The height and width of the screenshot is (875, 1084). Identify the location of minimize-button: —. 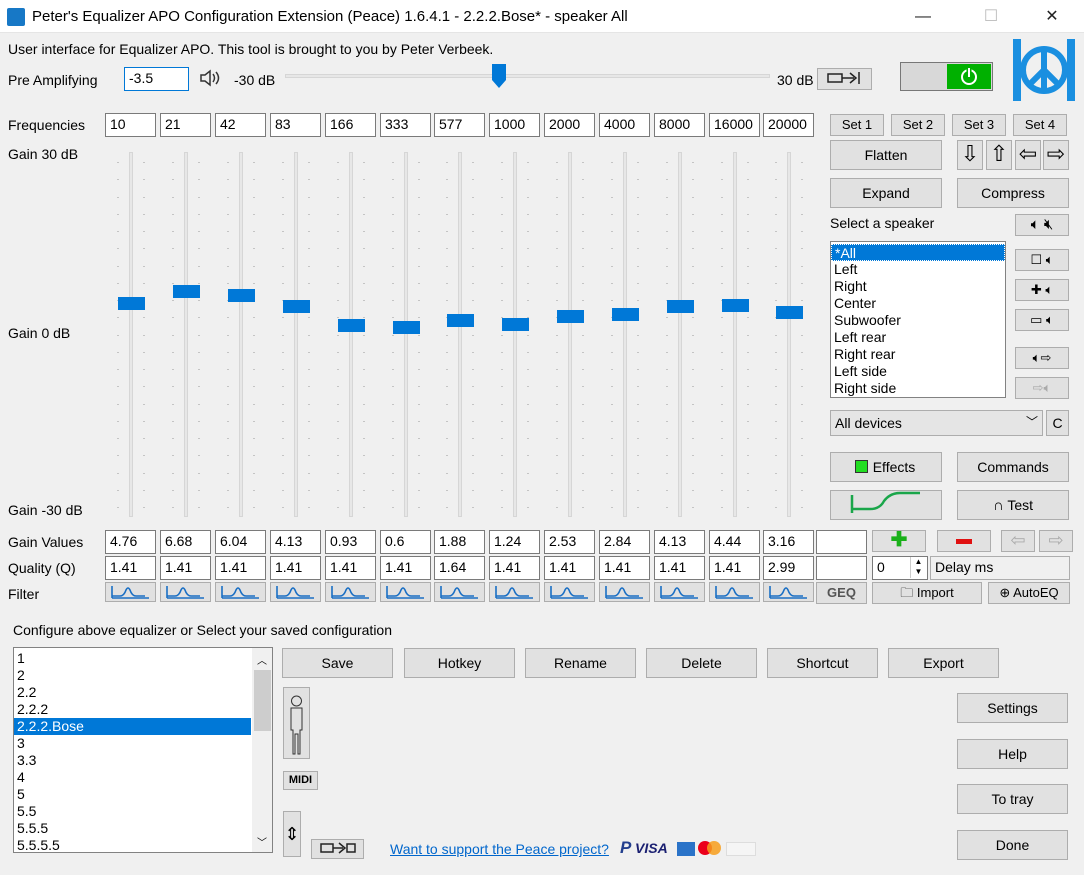
(923, 16).